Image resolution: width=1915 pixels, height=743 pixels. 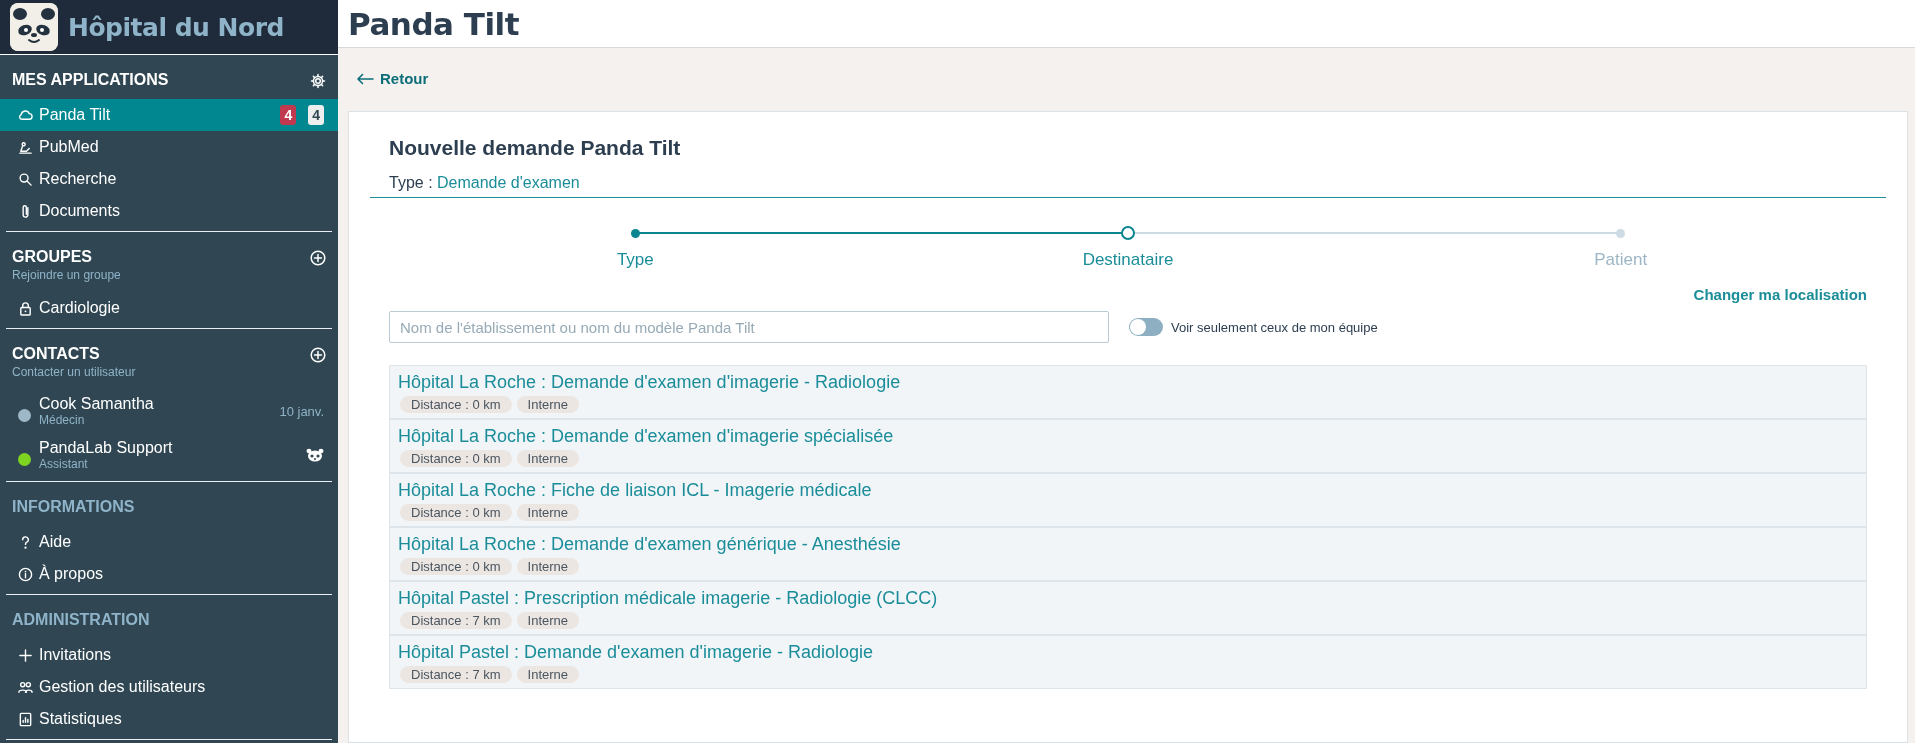 What do you see at coordinates (25, 179) in the screenshot?
I see `search-icon` at bounding box center [25, 179].